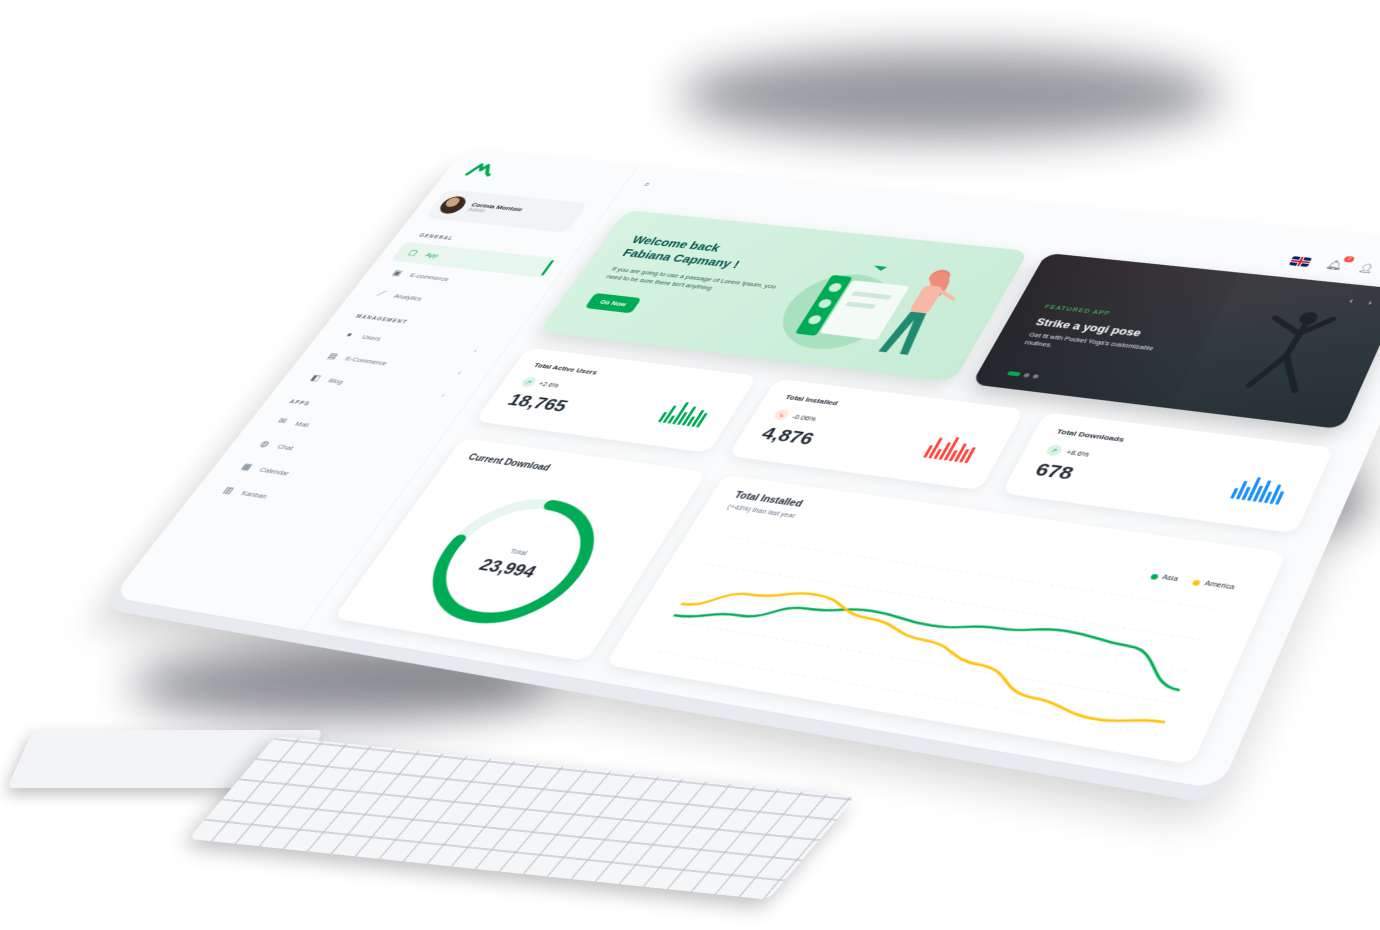  What do you see at coordinates (349, 335) in the screenshot?
I see `user-icon: ●` at bounding box center [349, 335].